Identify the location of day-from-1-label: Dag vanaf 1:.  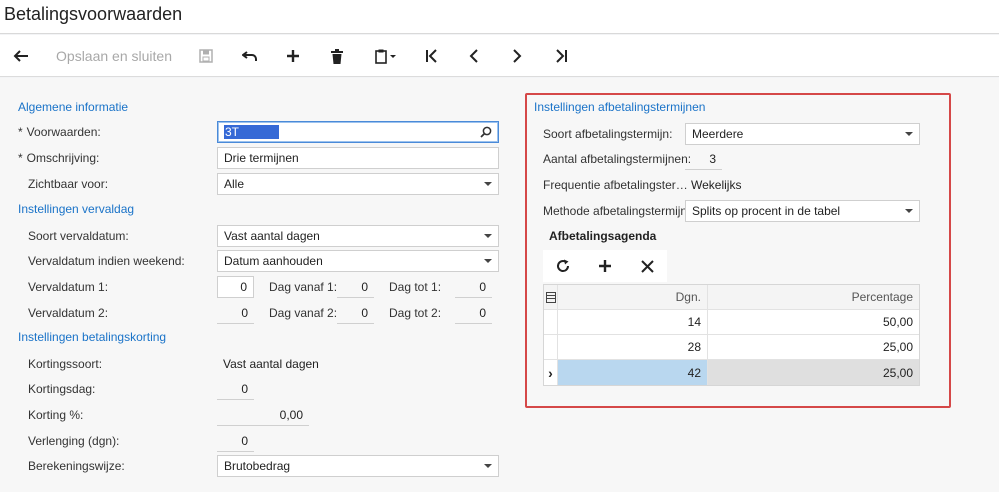
(303, 287).